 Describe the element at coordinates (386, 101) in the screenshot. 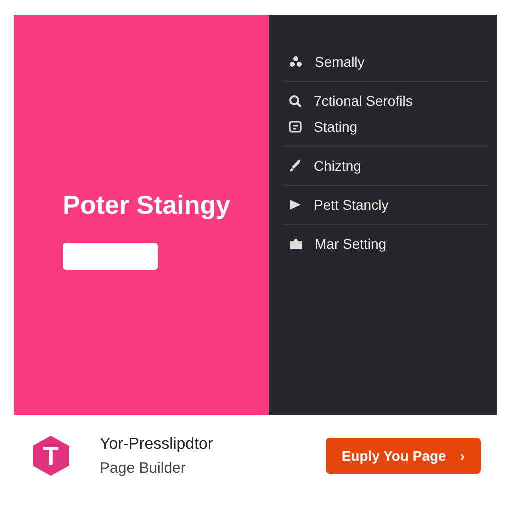

I see `menu-item: 7ctional Serofils` at that location.